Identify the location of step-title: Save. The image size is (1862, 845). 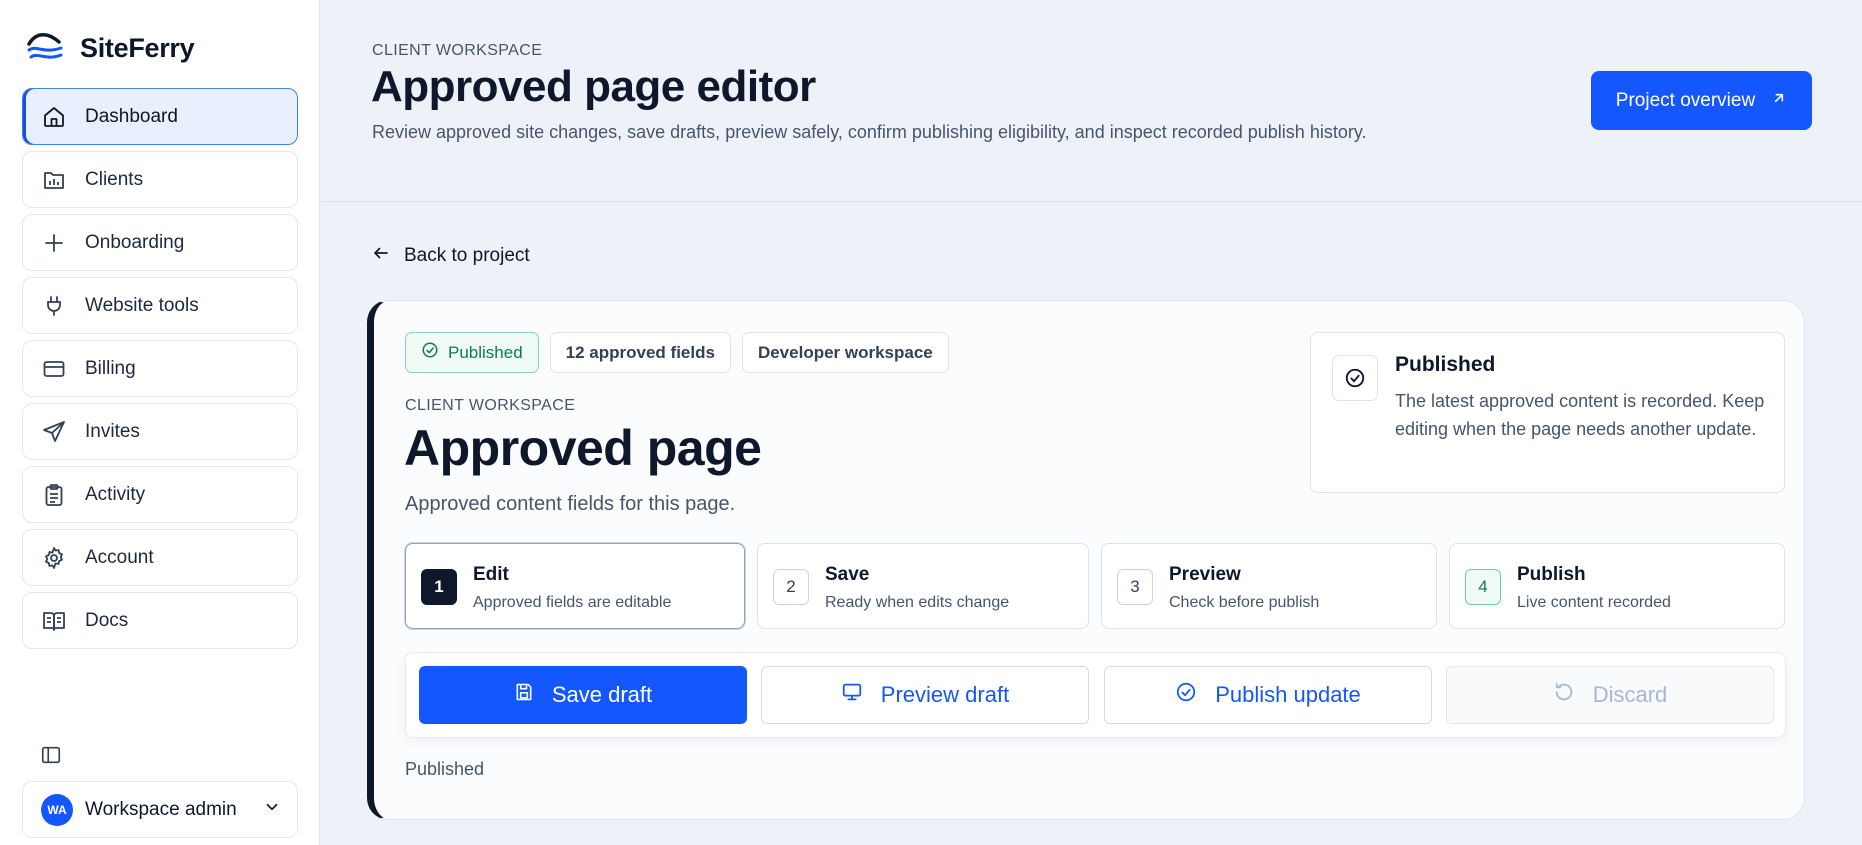
(847, 574).